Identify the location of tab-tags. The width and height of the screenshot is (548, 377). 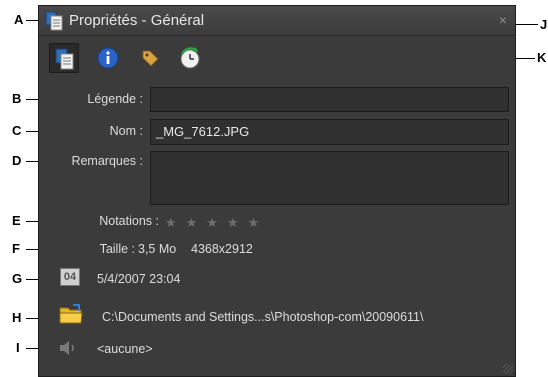
(150, 58).